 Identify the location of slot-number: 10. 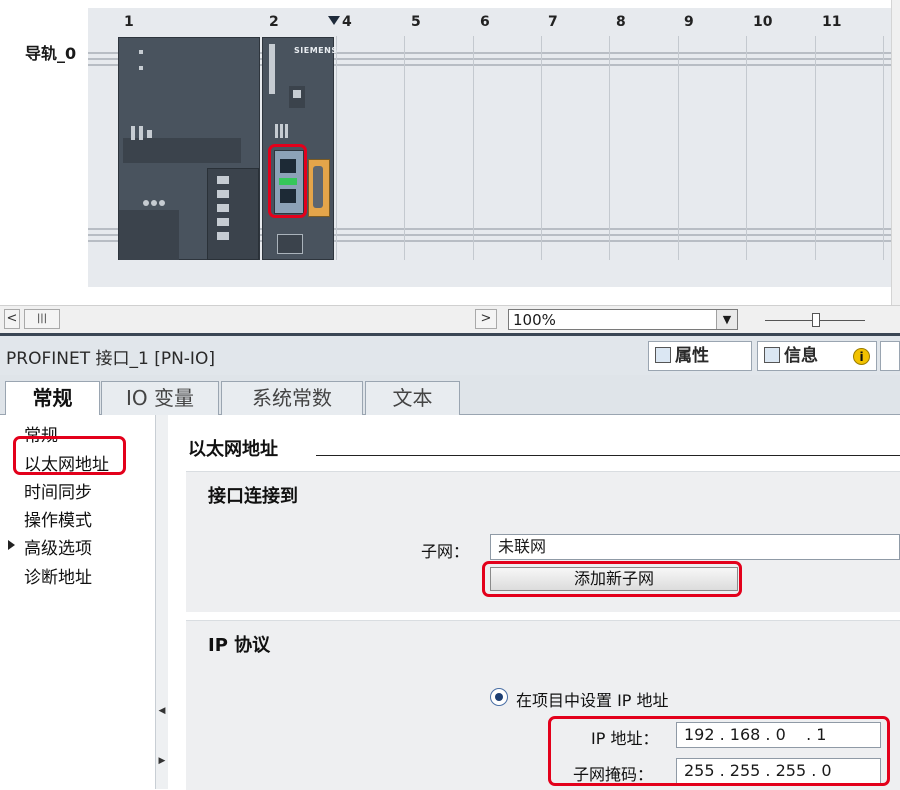
(763, 22).